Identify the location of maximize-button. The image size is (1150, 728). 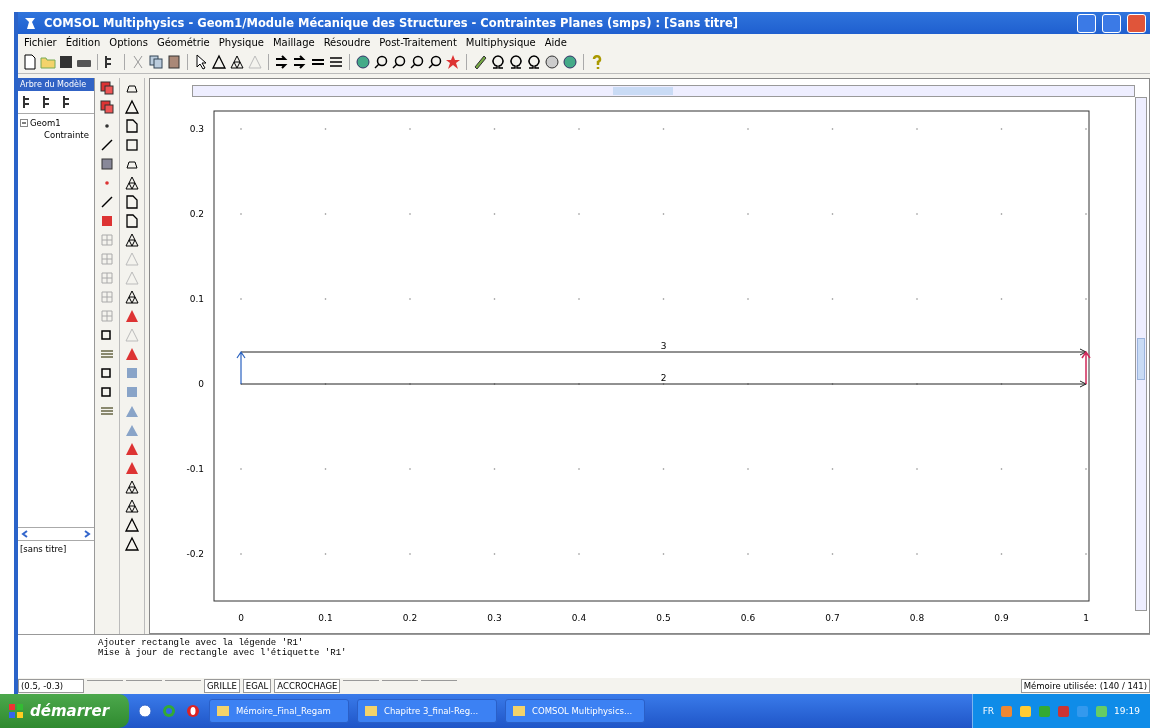
(1111, 23).